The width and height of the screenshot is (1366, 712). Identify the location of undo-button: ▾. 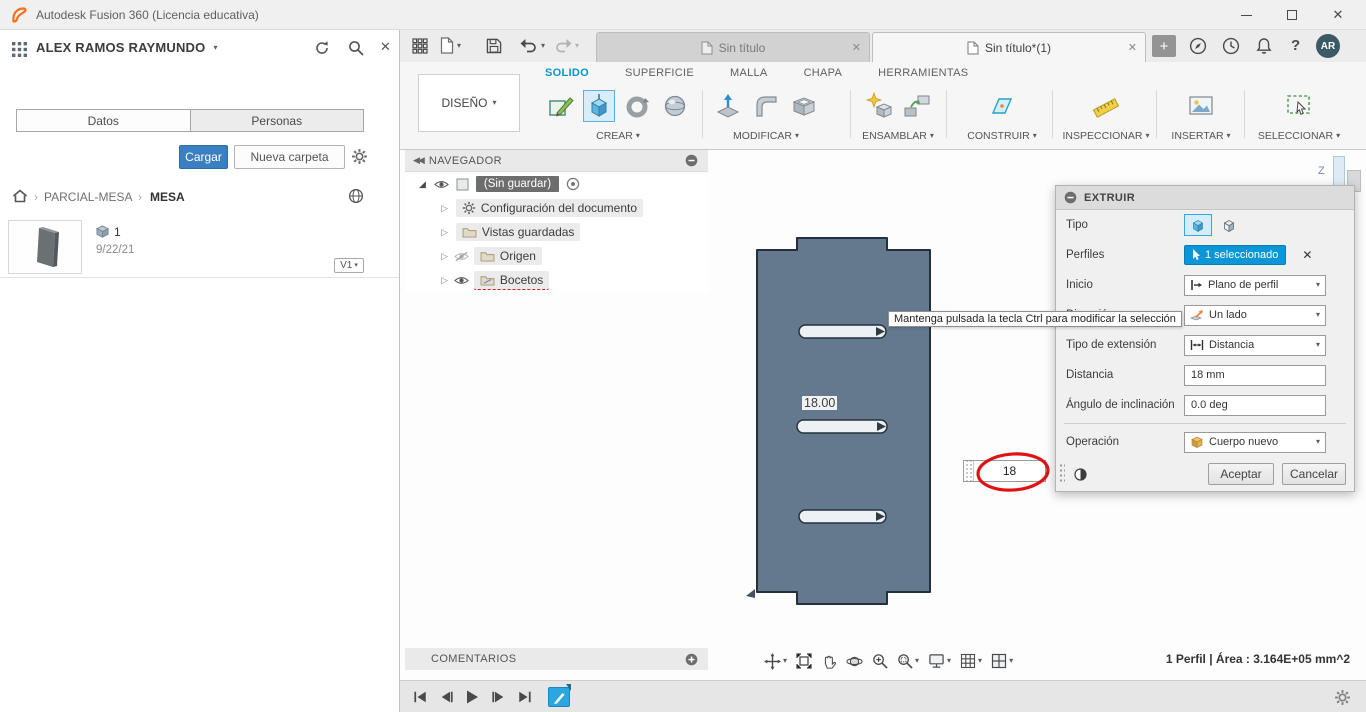
(532, 45).